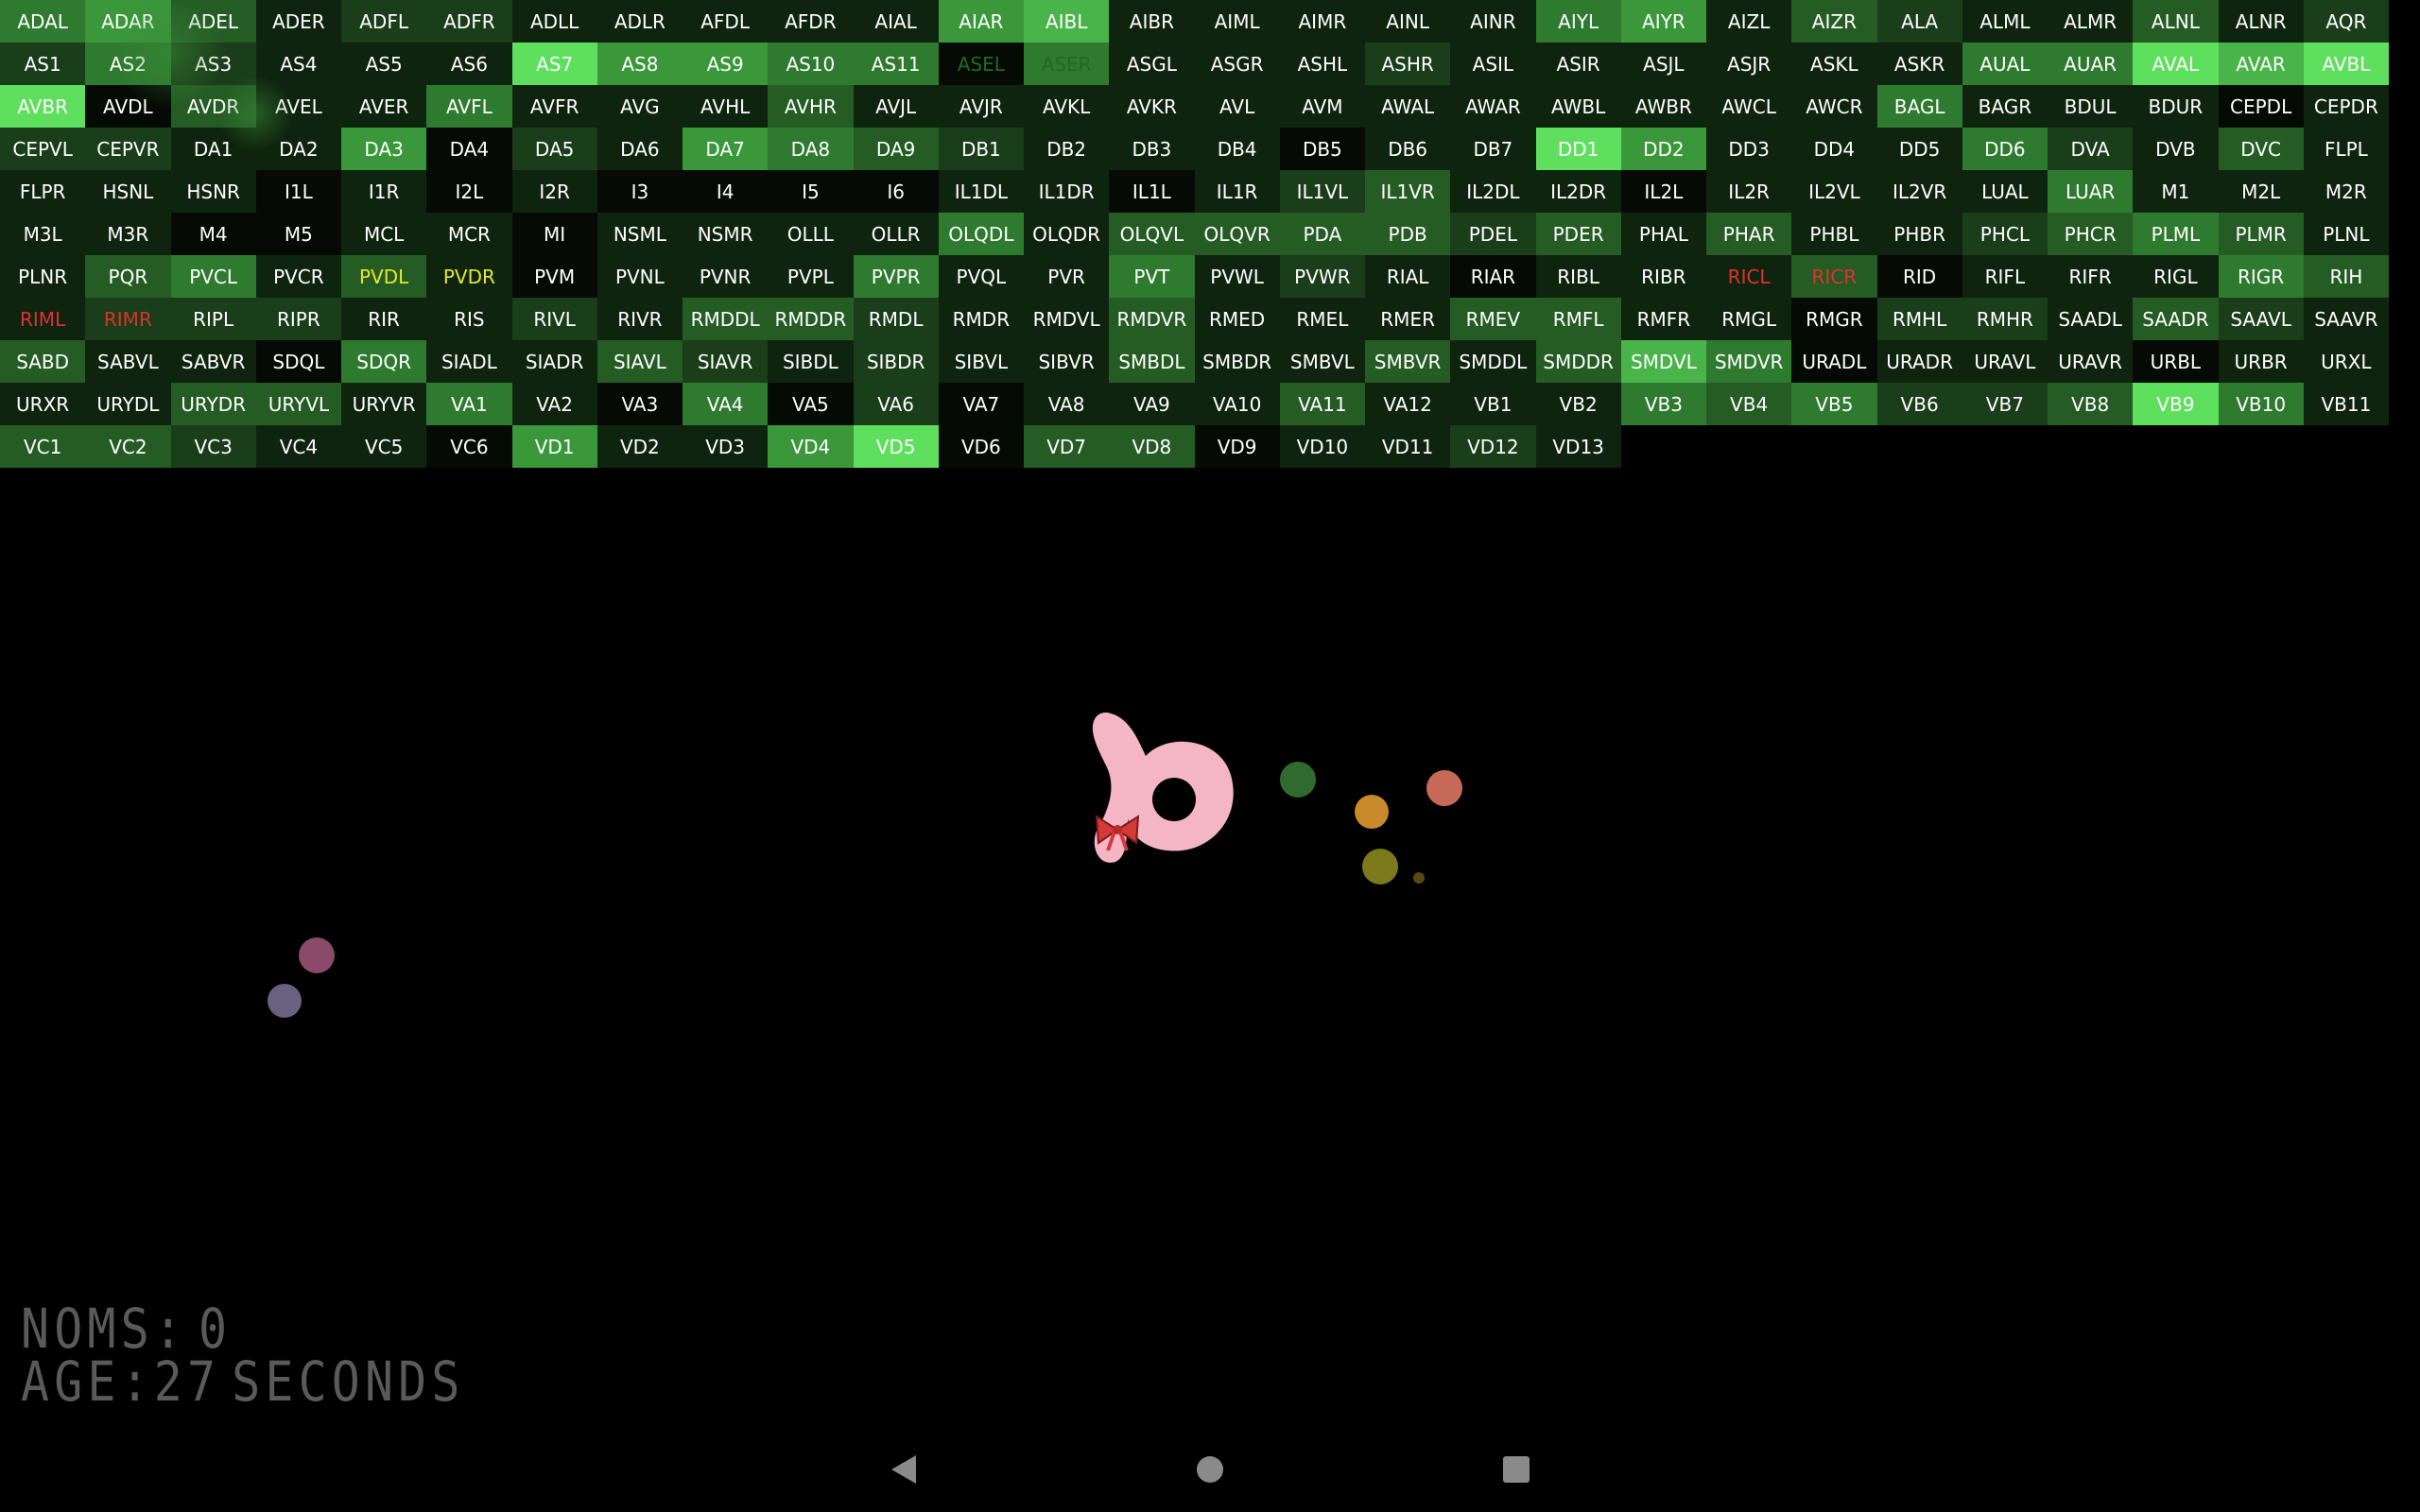 This screenshot has height=1512, width=2420. What do you see at coordinates (1237, 191) in the screenshot?
I see `neuron-cell-il1r: IL1R` at bounding box center [1237, 191].